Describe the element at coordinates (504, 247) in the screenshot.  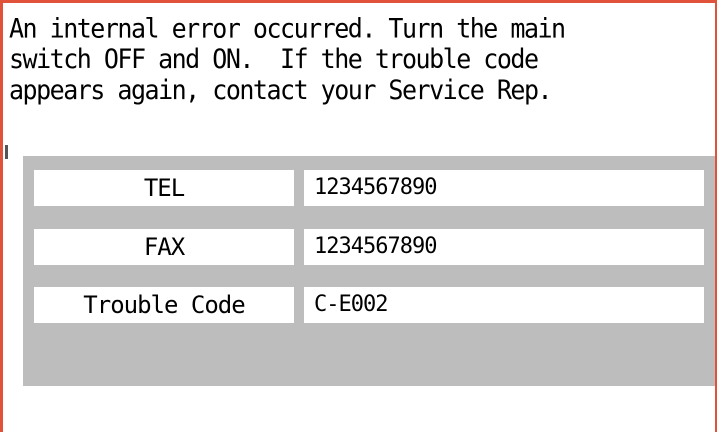
I see `fax-value: 1234567890` at that location.